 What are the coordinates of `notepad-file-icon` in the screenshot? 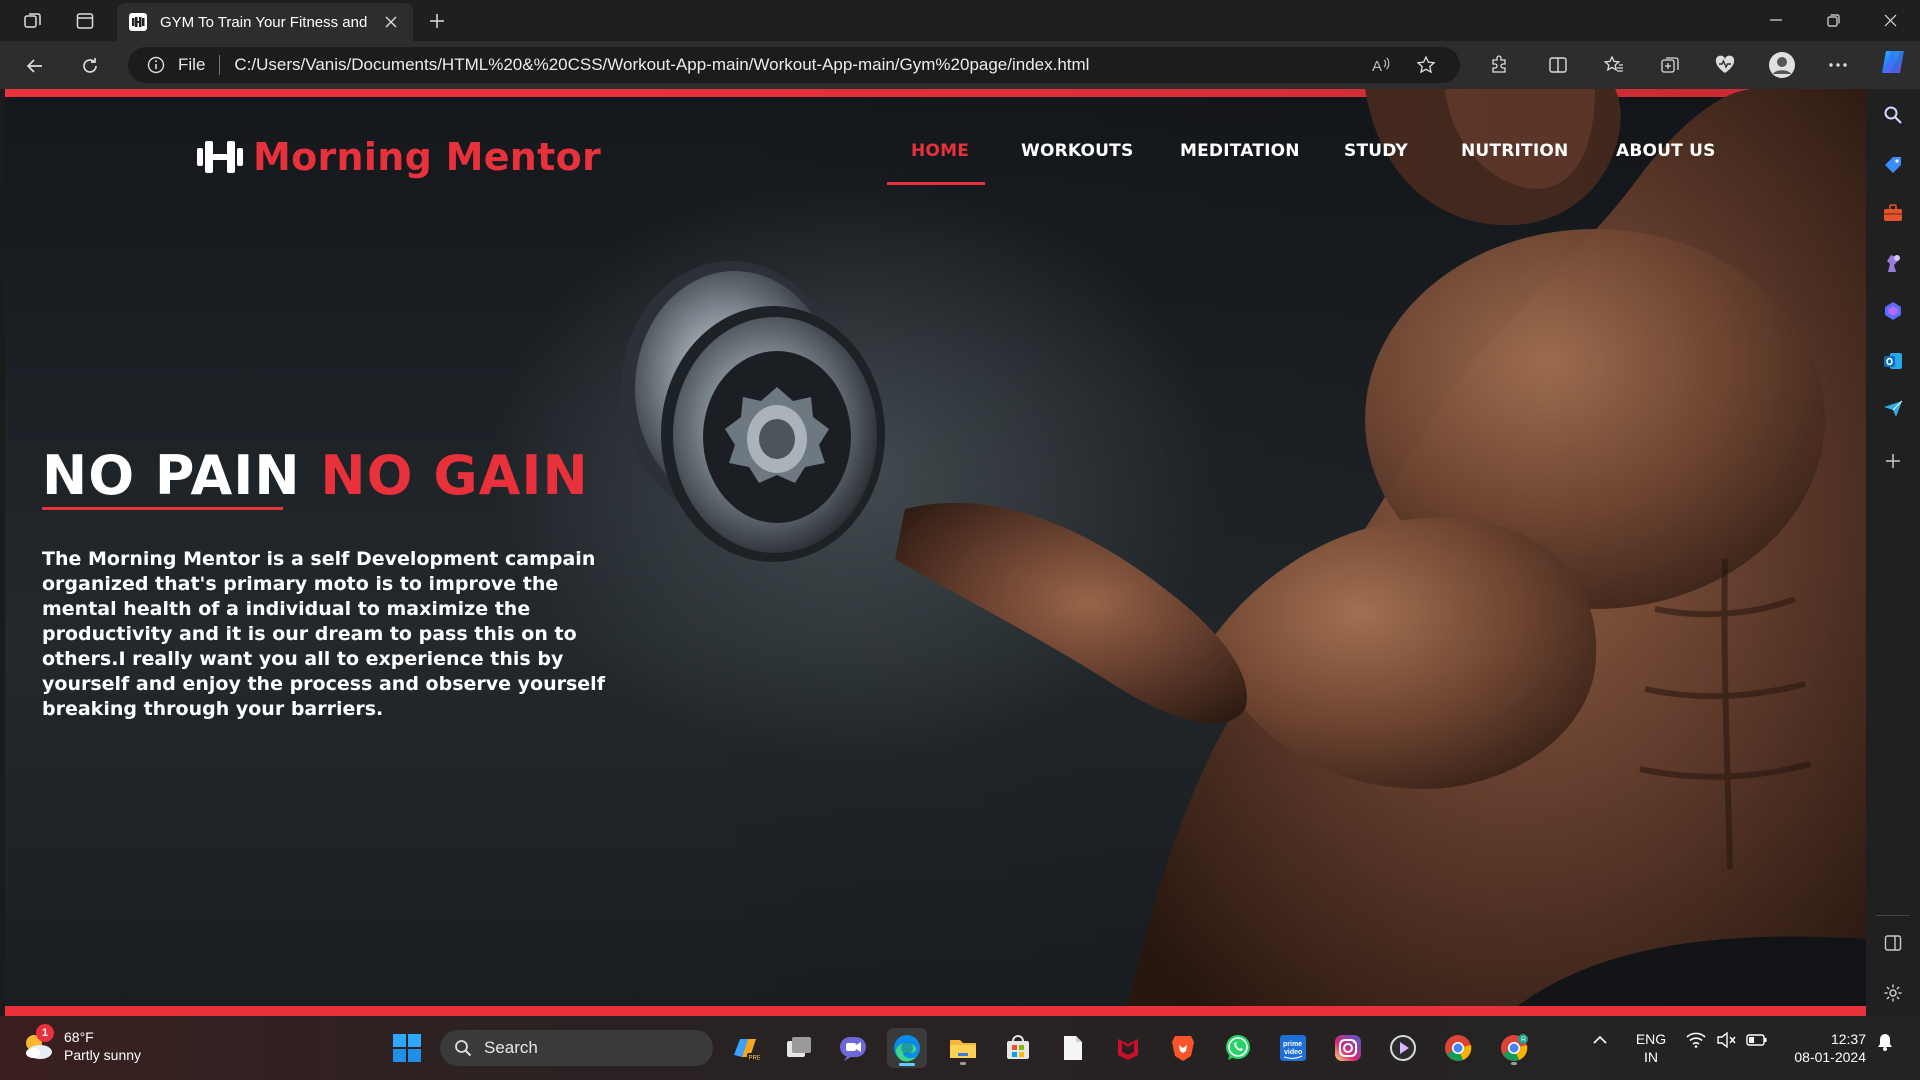 It's located at (1073, 1048).